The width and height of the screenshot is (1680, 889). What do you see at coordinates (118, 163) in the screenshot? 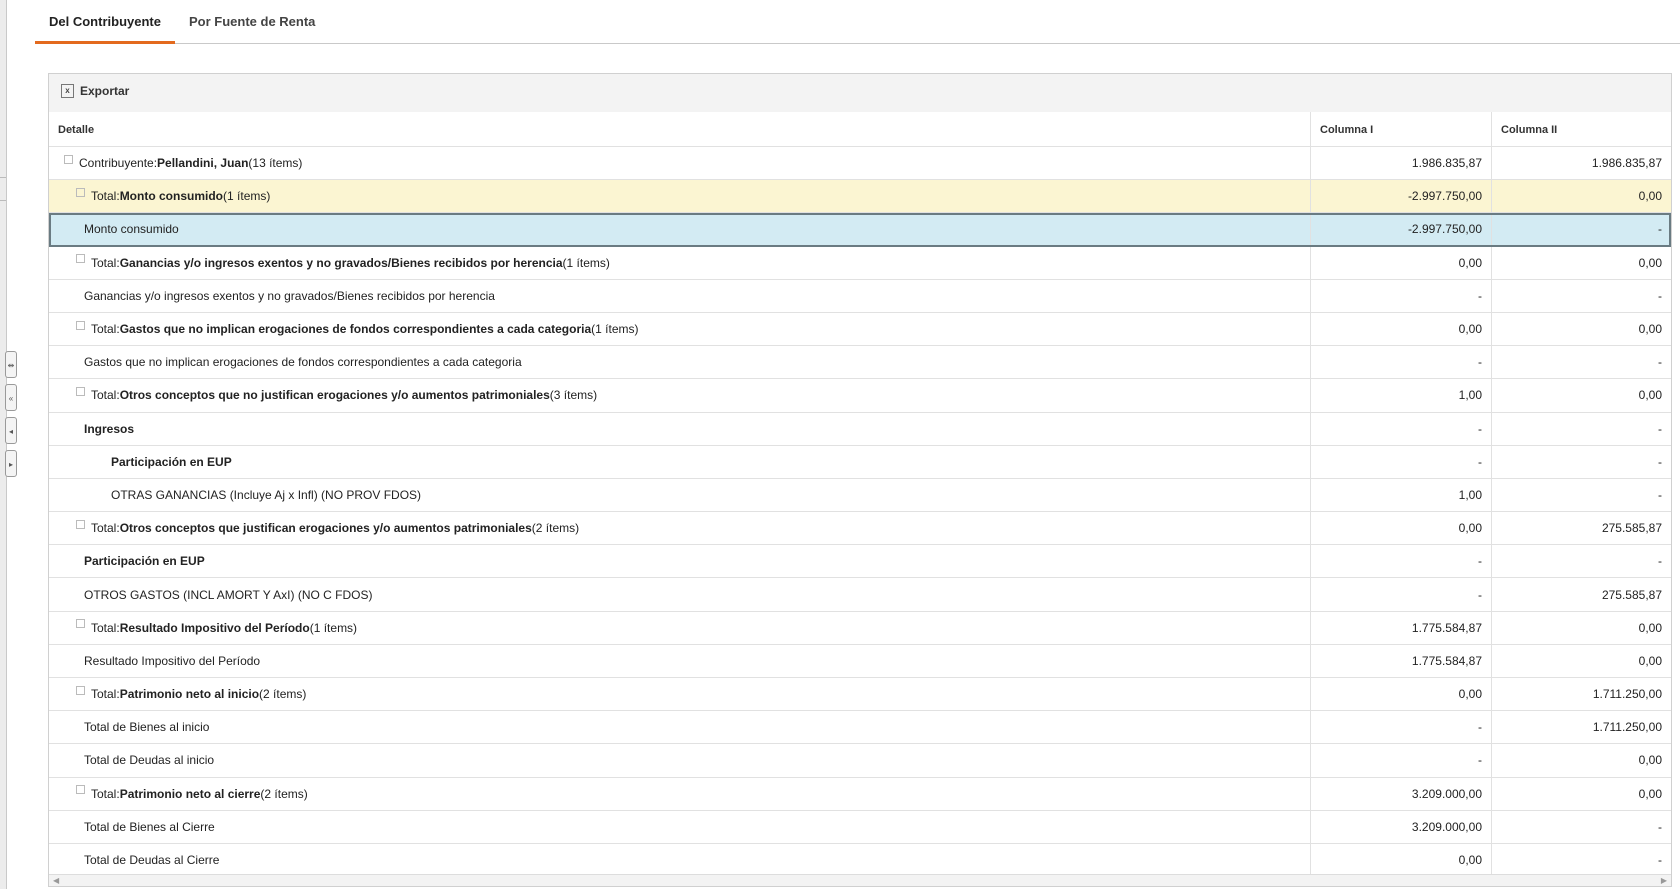
I see `row-prefix: Contribuyente:` at bounding box center [118, 163].